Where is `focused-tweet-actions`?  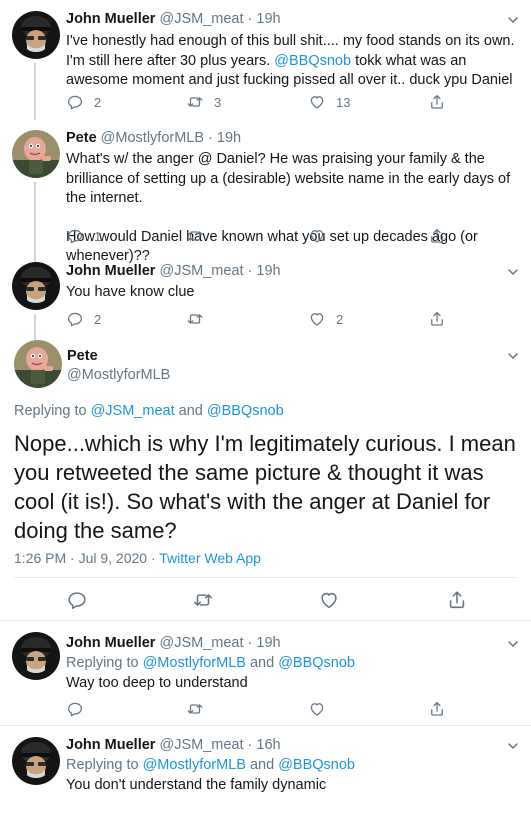
focused-tweet-actions is located at coordinates (265, 602).